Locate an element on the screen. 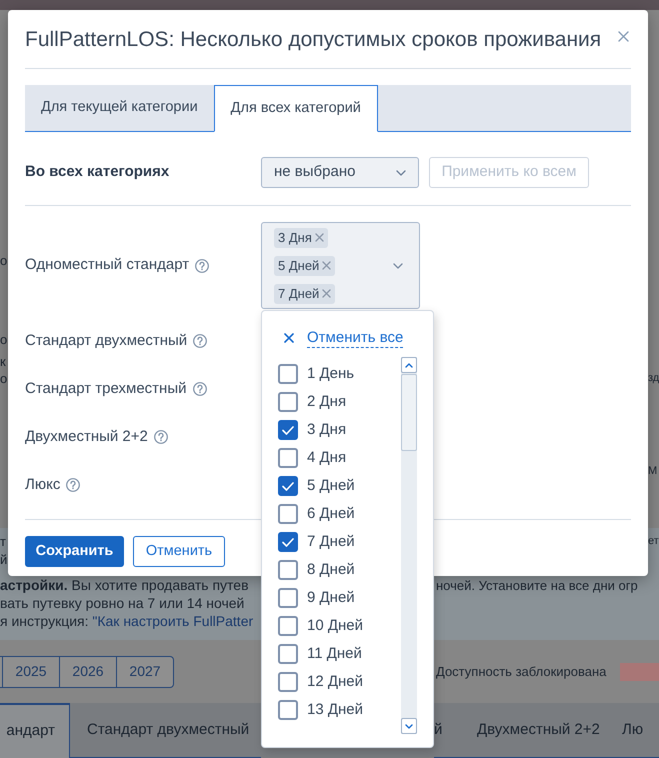 This screenshot has height=758, width=659. select-field: не выбрано is located at coordinates (340, 172).